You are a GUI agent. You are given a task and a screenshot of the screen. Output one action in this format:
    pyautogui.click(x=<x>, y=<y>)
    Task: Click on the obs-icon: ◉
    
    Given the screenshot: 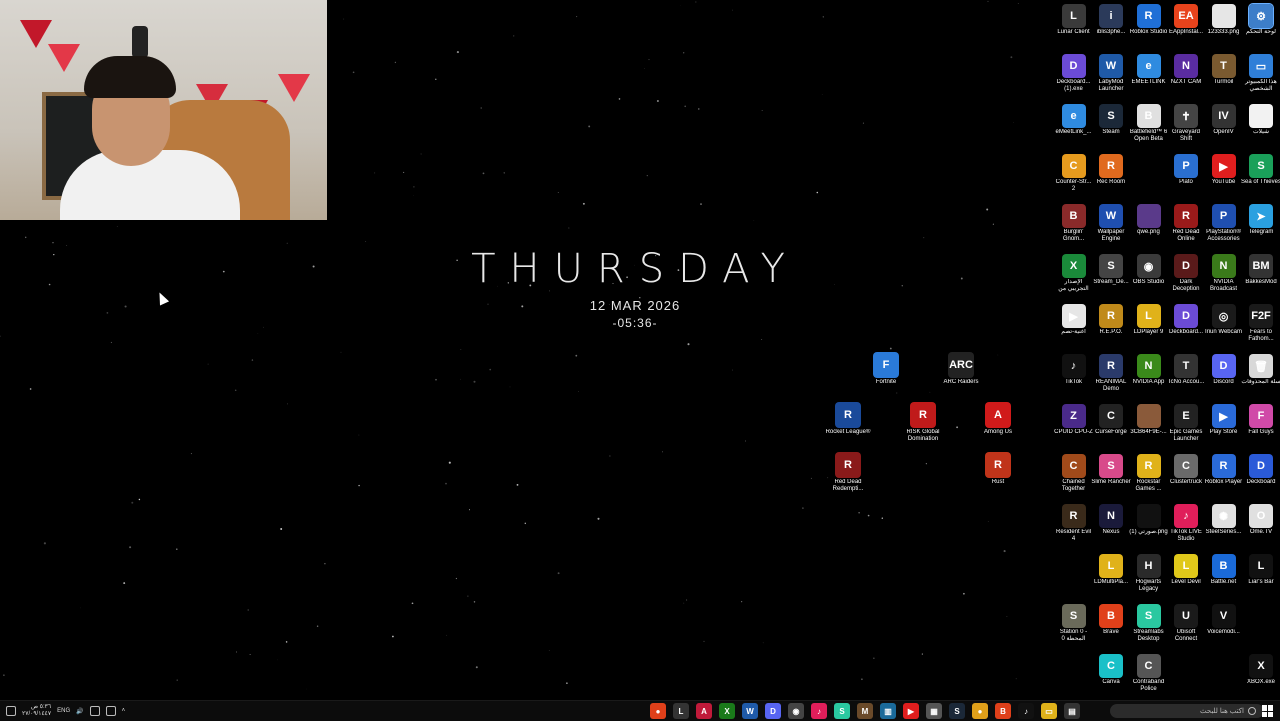 What is the action you would take?
    pyautogui.click(x=796, y=711)
    